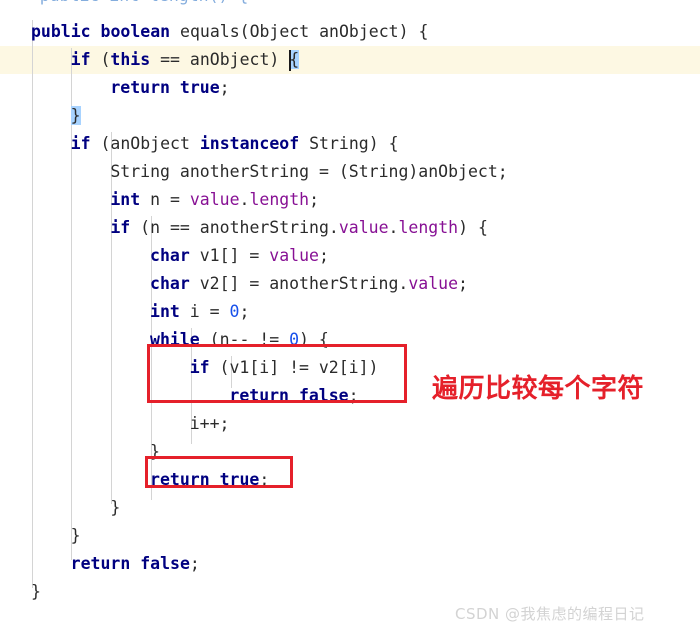  I want to click on code-token: instanceof, so click(249, 143).